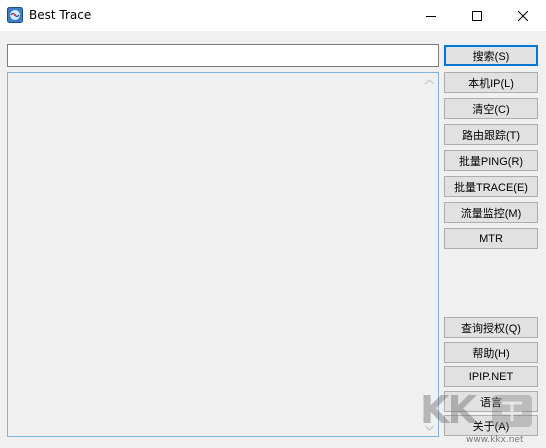  Describe the element at coordinates (491, 134) in the screenshot. I see `route-trace-button: 路由跟踪(T)` at that location.